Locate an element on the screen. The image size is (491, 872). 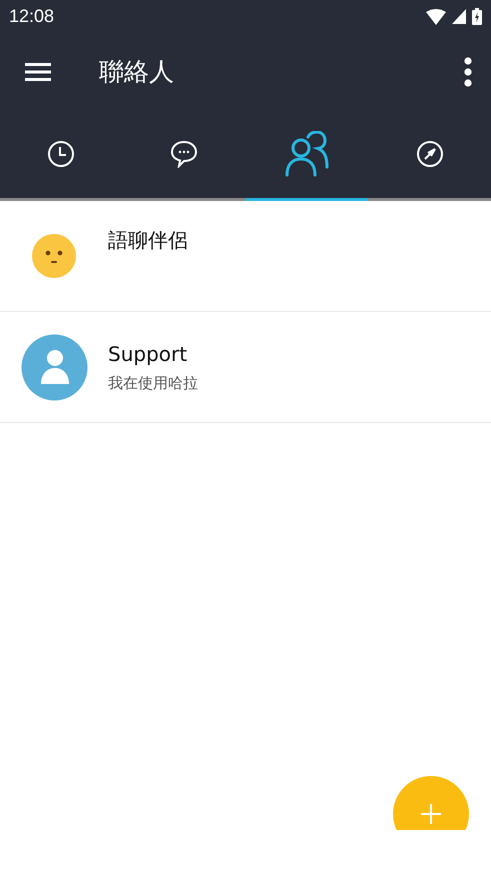
compass-icon is located at coordinates (430, 154).